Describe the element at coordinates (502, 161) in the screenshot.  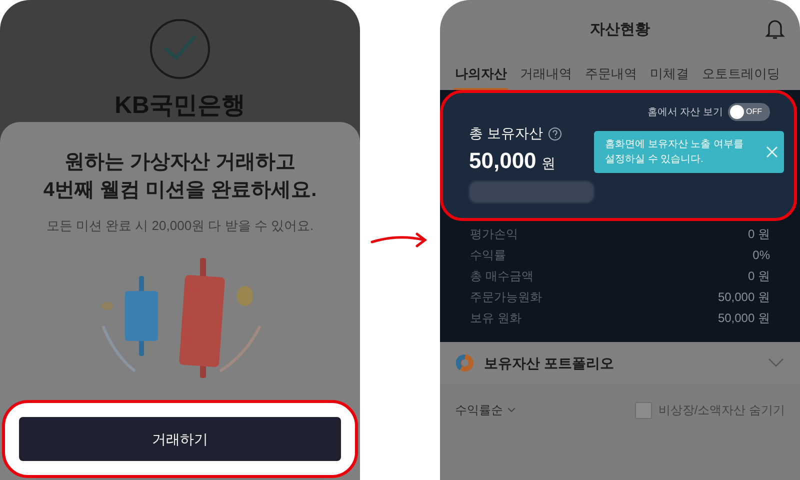
I see `total-assets-amount: 50,000` at that location.